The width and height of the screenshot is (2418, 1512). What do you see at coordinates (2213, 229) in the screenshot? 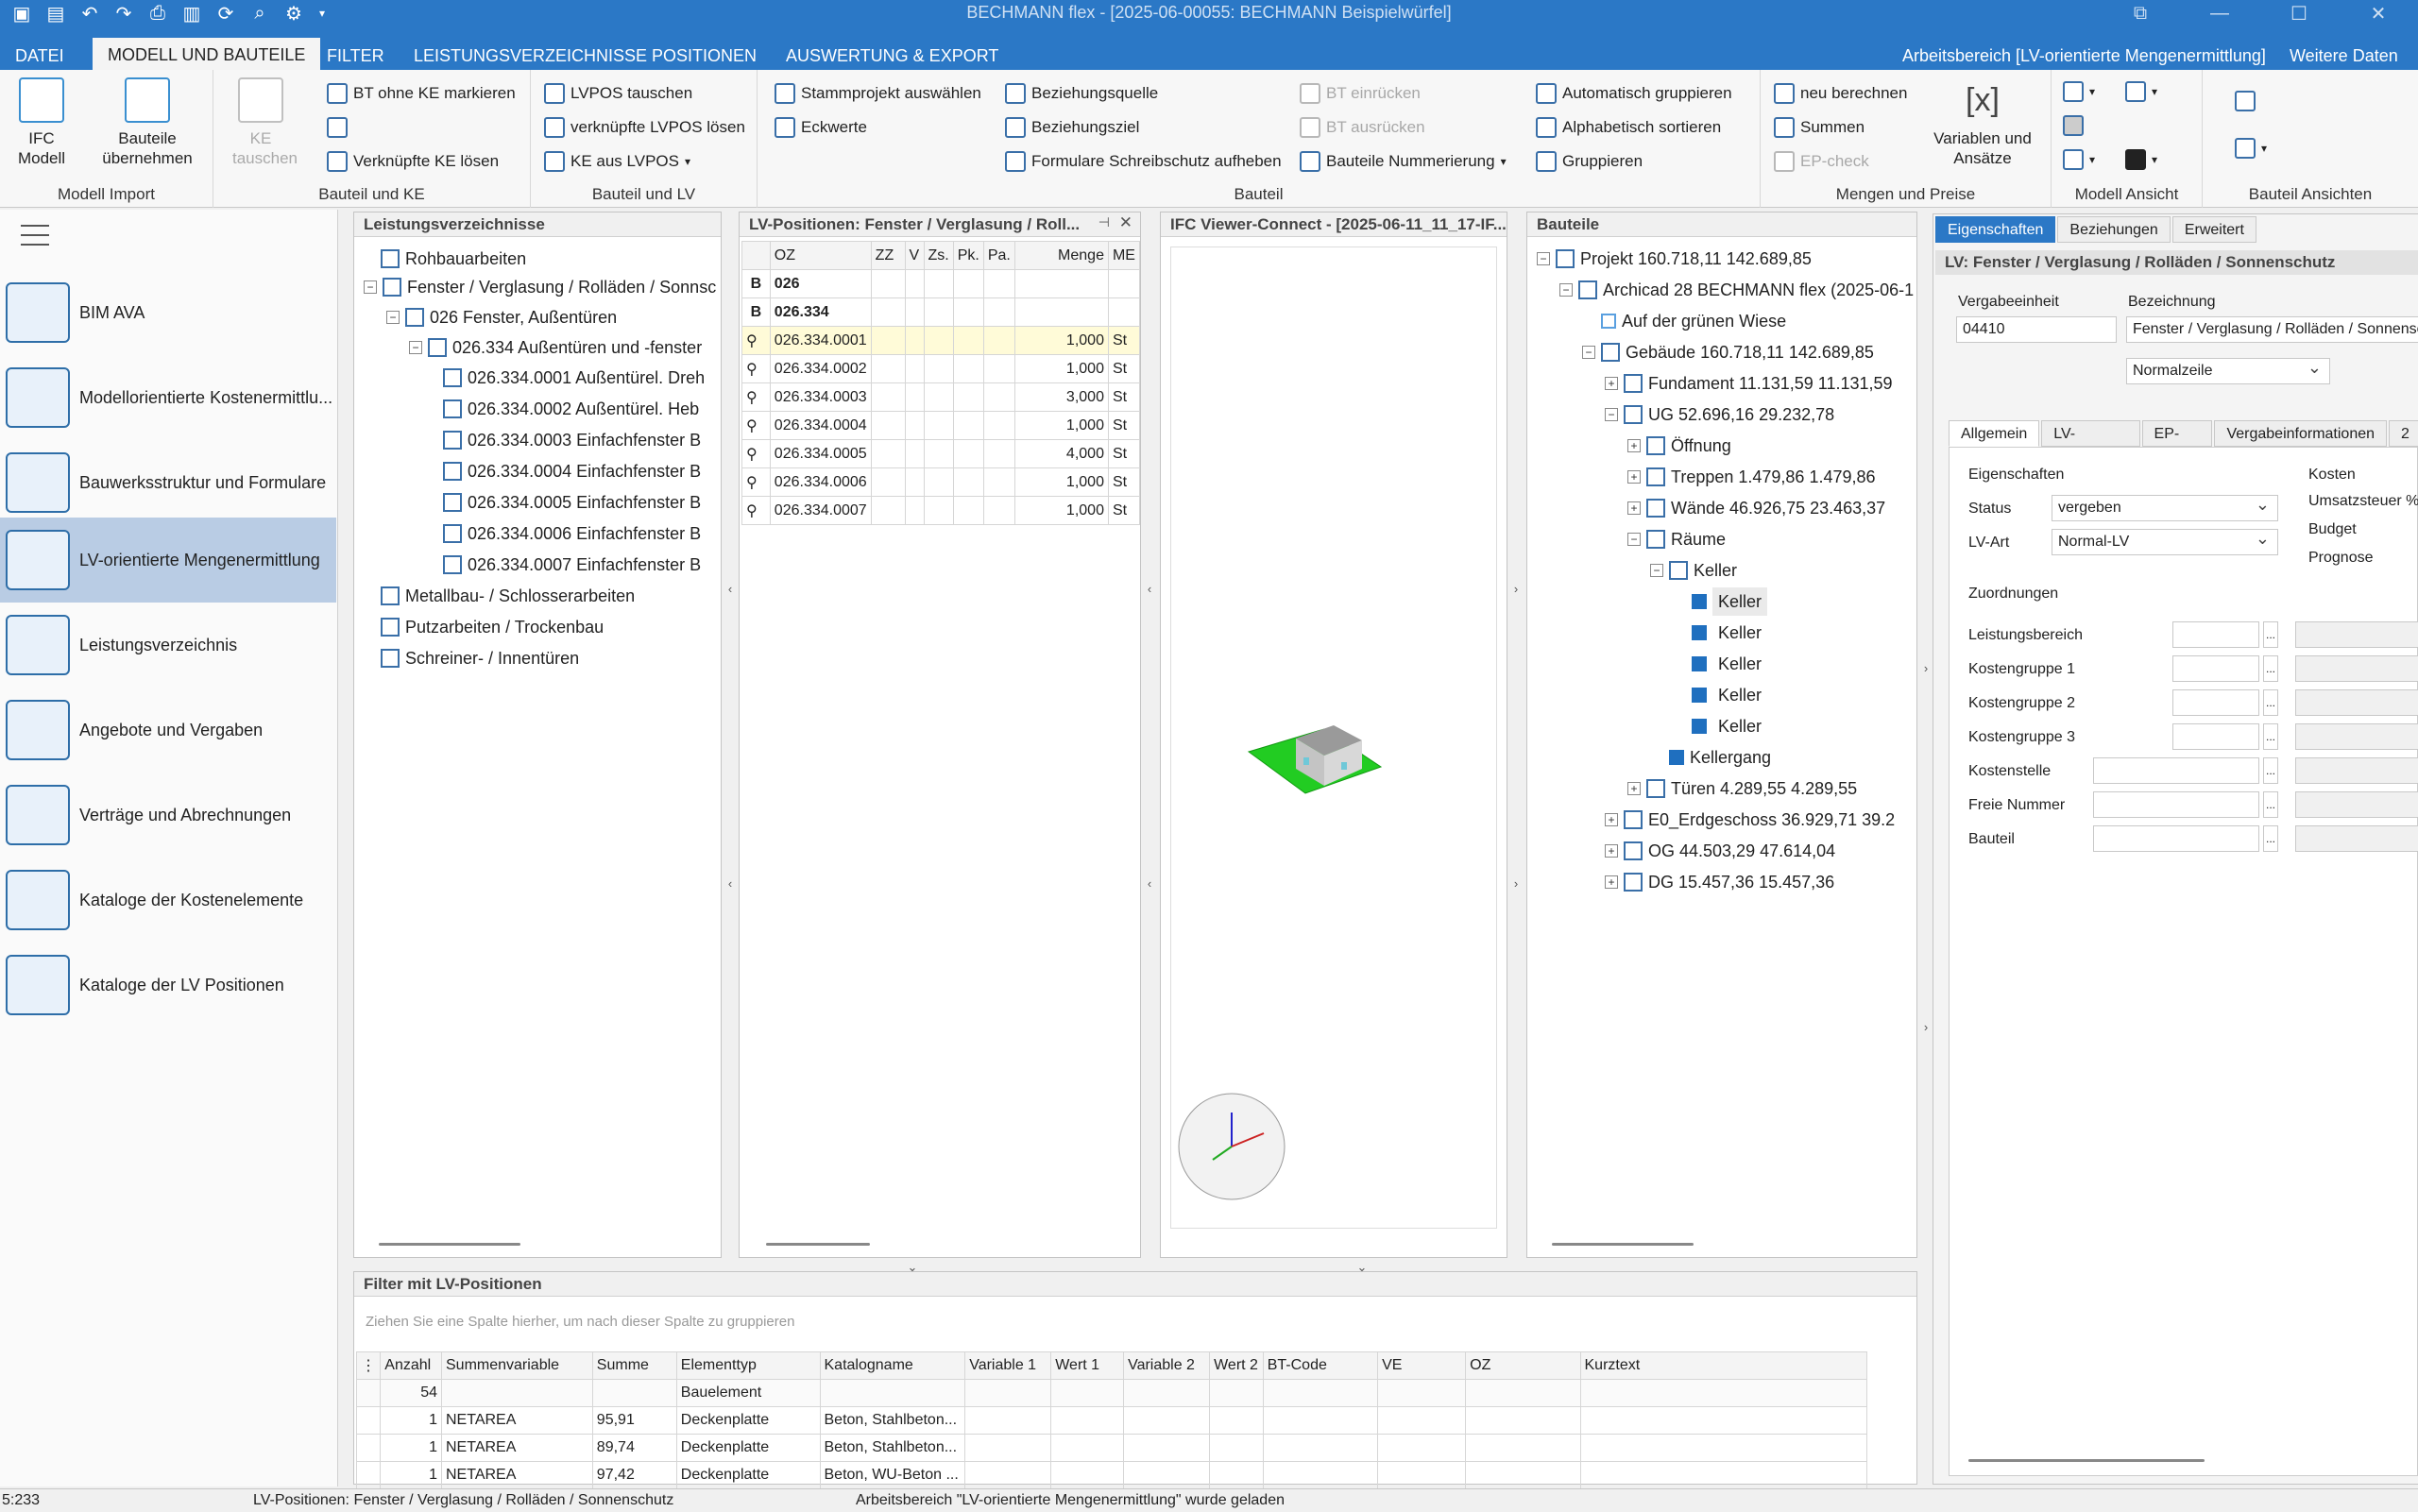
I see `tab-erweitert: Erweitert` at bounding box center [2213, 229].